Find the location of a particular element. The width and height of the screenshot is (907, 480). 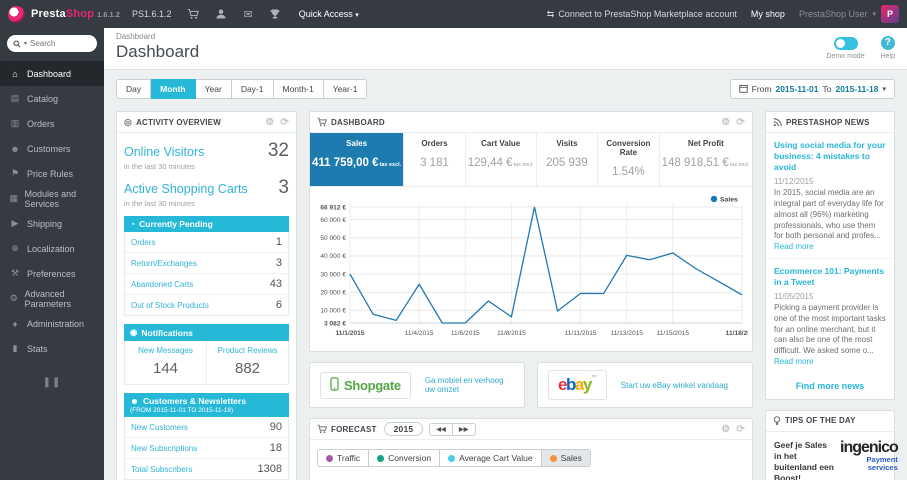

quick-access-menu: Quick Access ▾ is located at coordinates (329, 14).